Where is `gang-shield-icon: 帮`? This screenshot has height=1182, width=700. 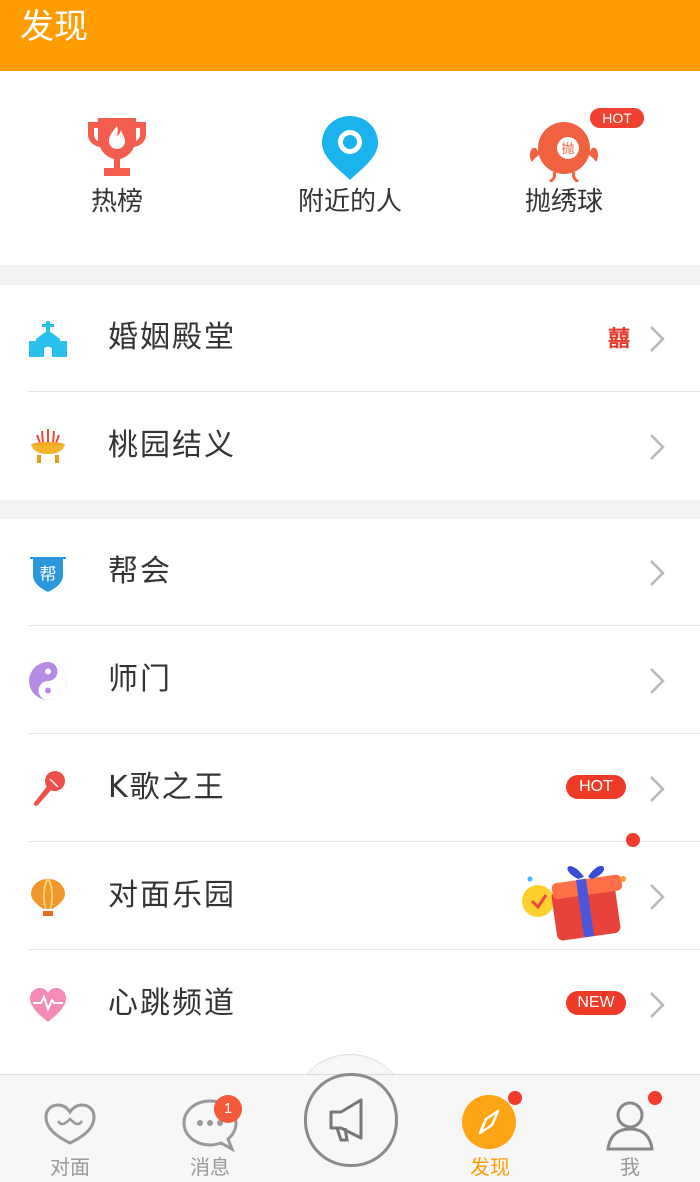
gang-shield-icon: 帮 is located at coordinates (48, 573).